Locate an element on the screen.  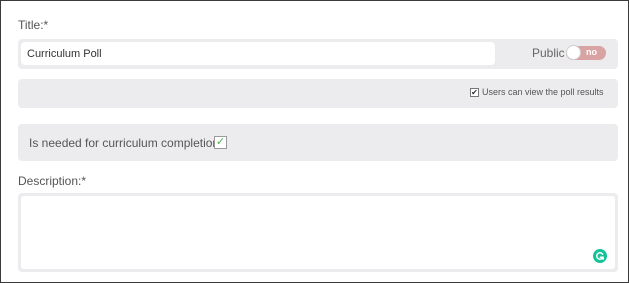
check-icon: ✓ is located at coordinates (220, 142).